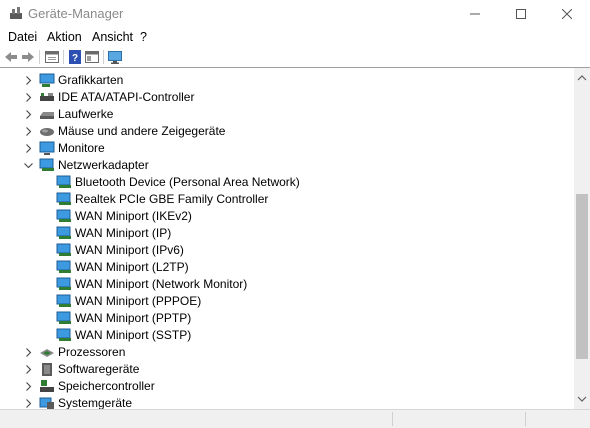 Image resolution: width=590 pixels, height=428 pixels. I want to click on tree-item-label: Mäuse und andere Zeigegeräte, so click(142, 131).